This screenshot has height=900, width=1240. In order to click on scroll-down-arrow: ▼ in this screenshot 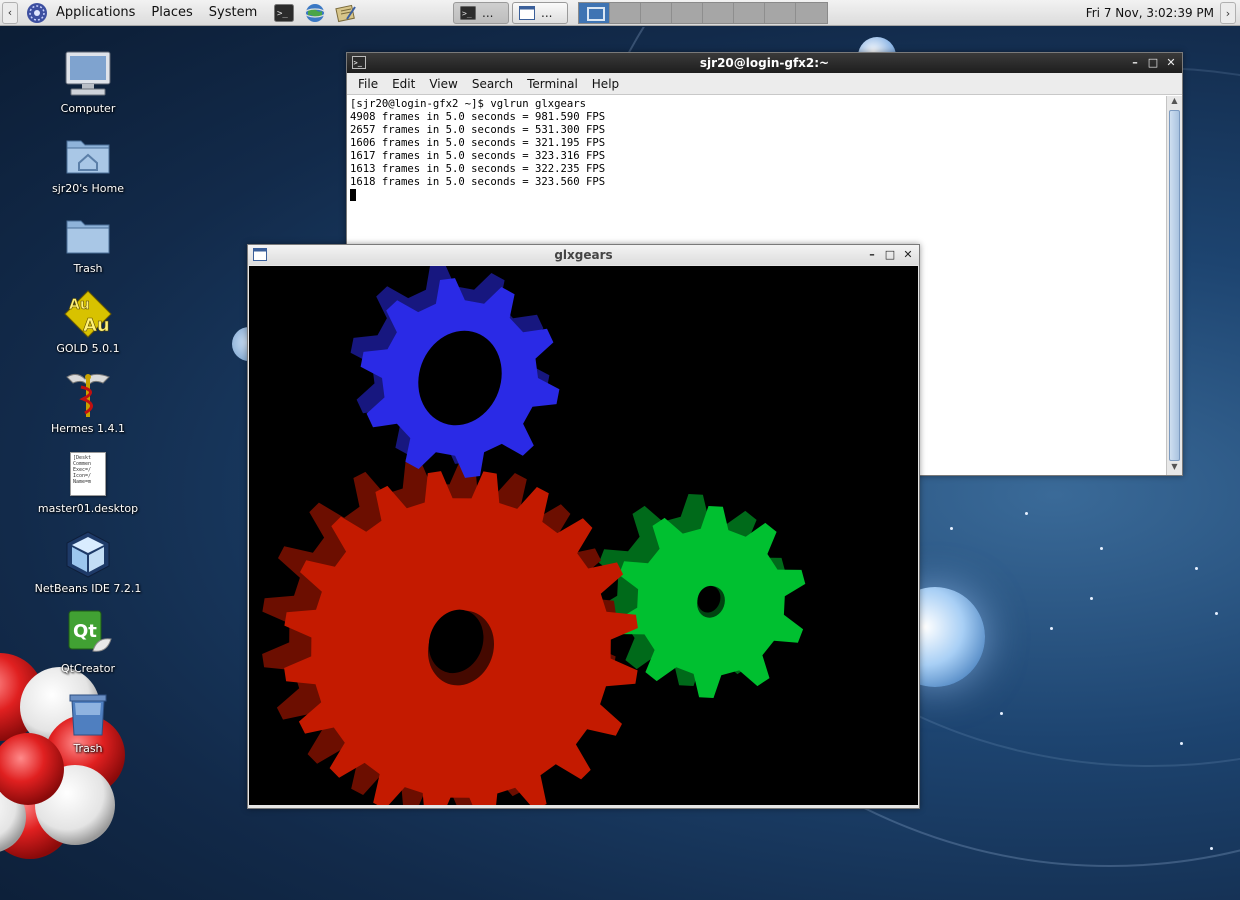, I will do `click(1174, 468)`.